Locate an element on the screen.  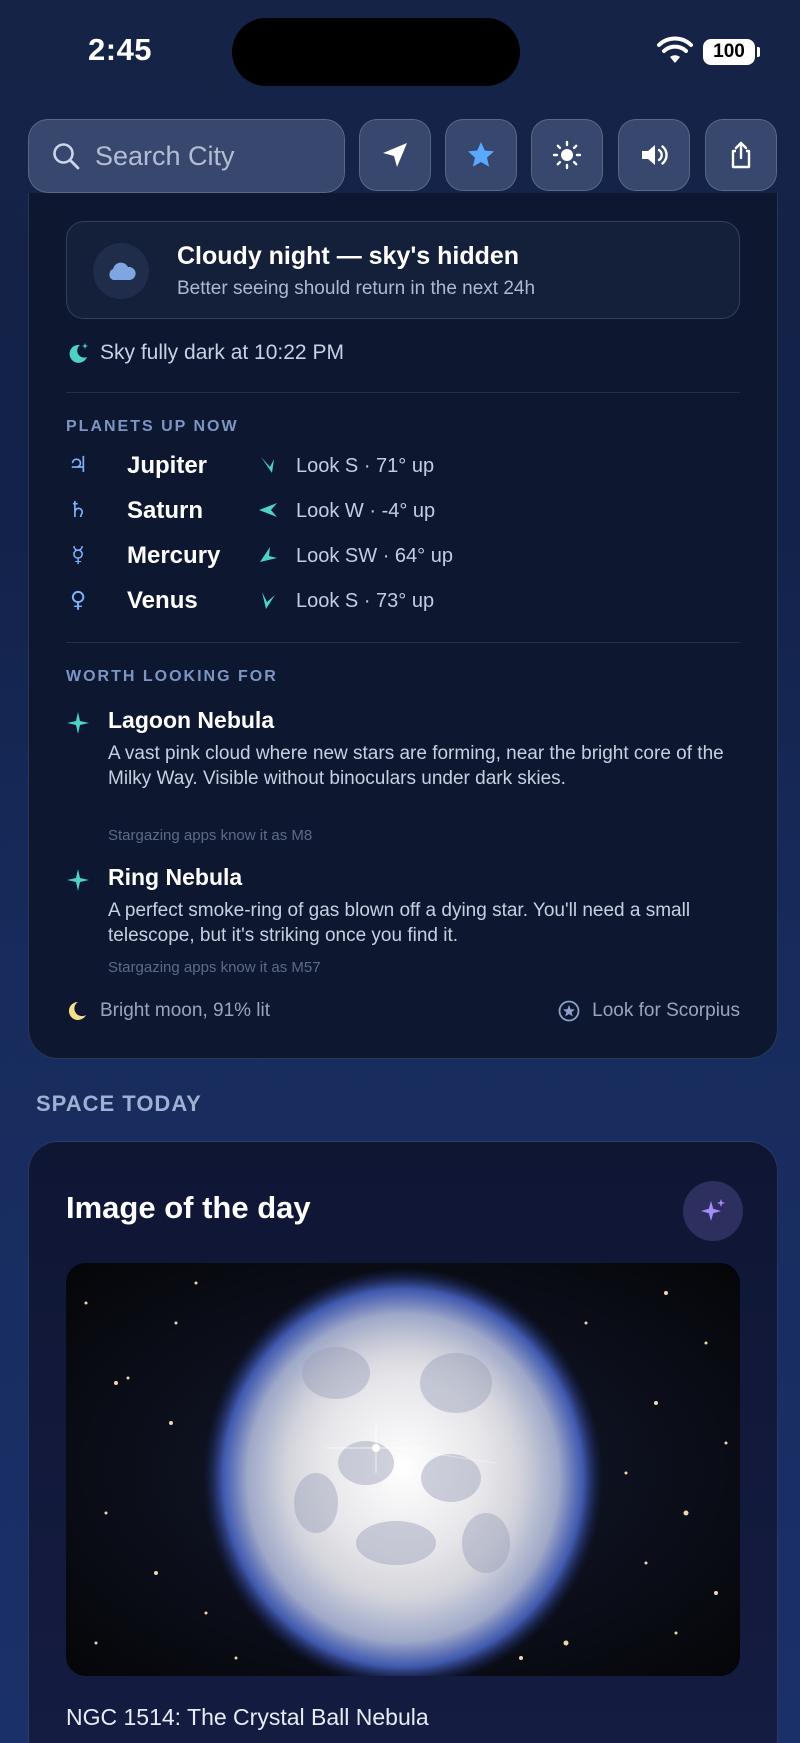
share-button is located at coordinates (741, 155).